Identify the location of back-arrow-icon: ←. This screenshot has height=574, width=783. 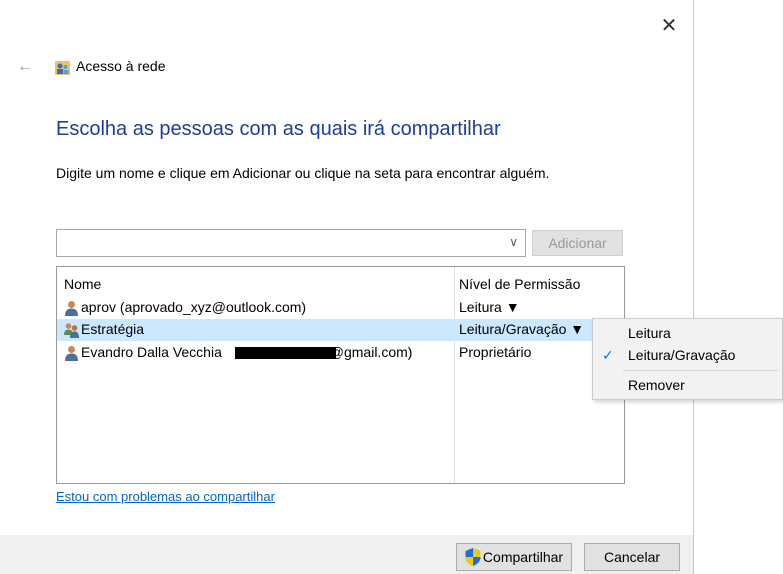
(25, 67).